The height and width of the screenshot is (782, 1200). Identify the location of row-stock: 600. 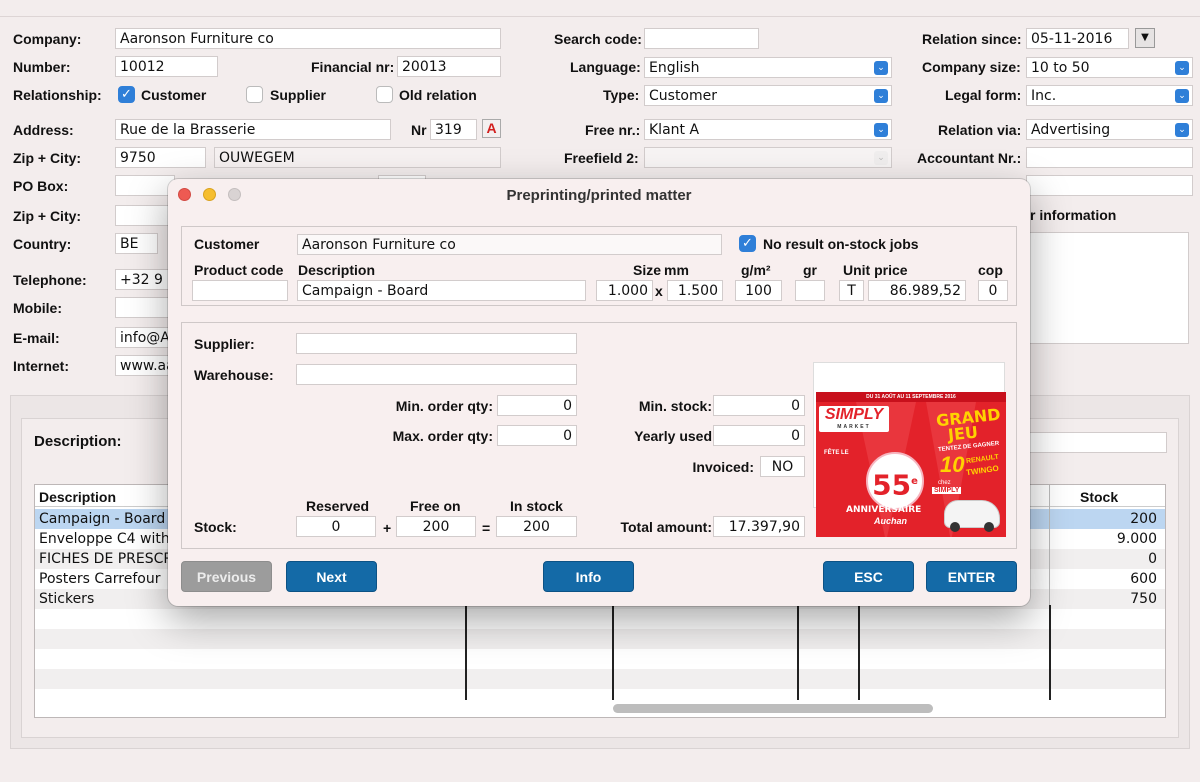
(1143, 579).